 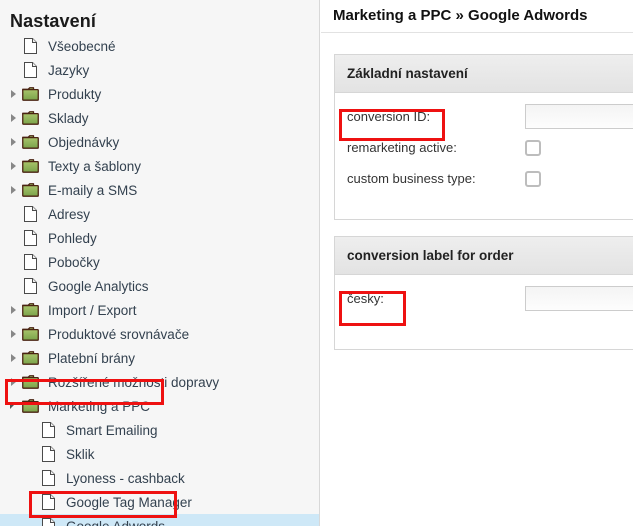 What do you see at coordinates (74, 262) in the screenshot?
I see `sidebar-item-label: Pobočky` at bounding box center [74, 262].